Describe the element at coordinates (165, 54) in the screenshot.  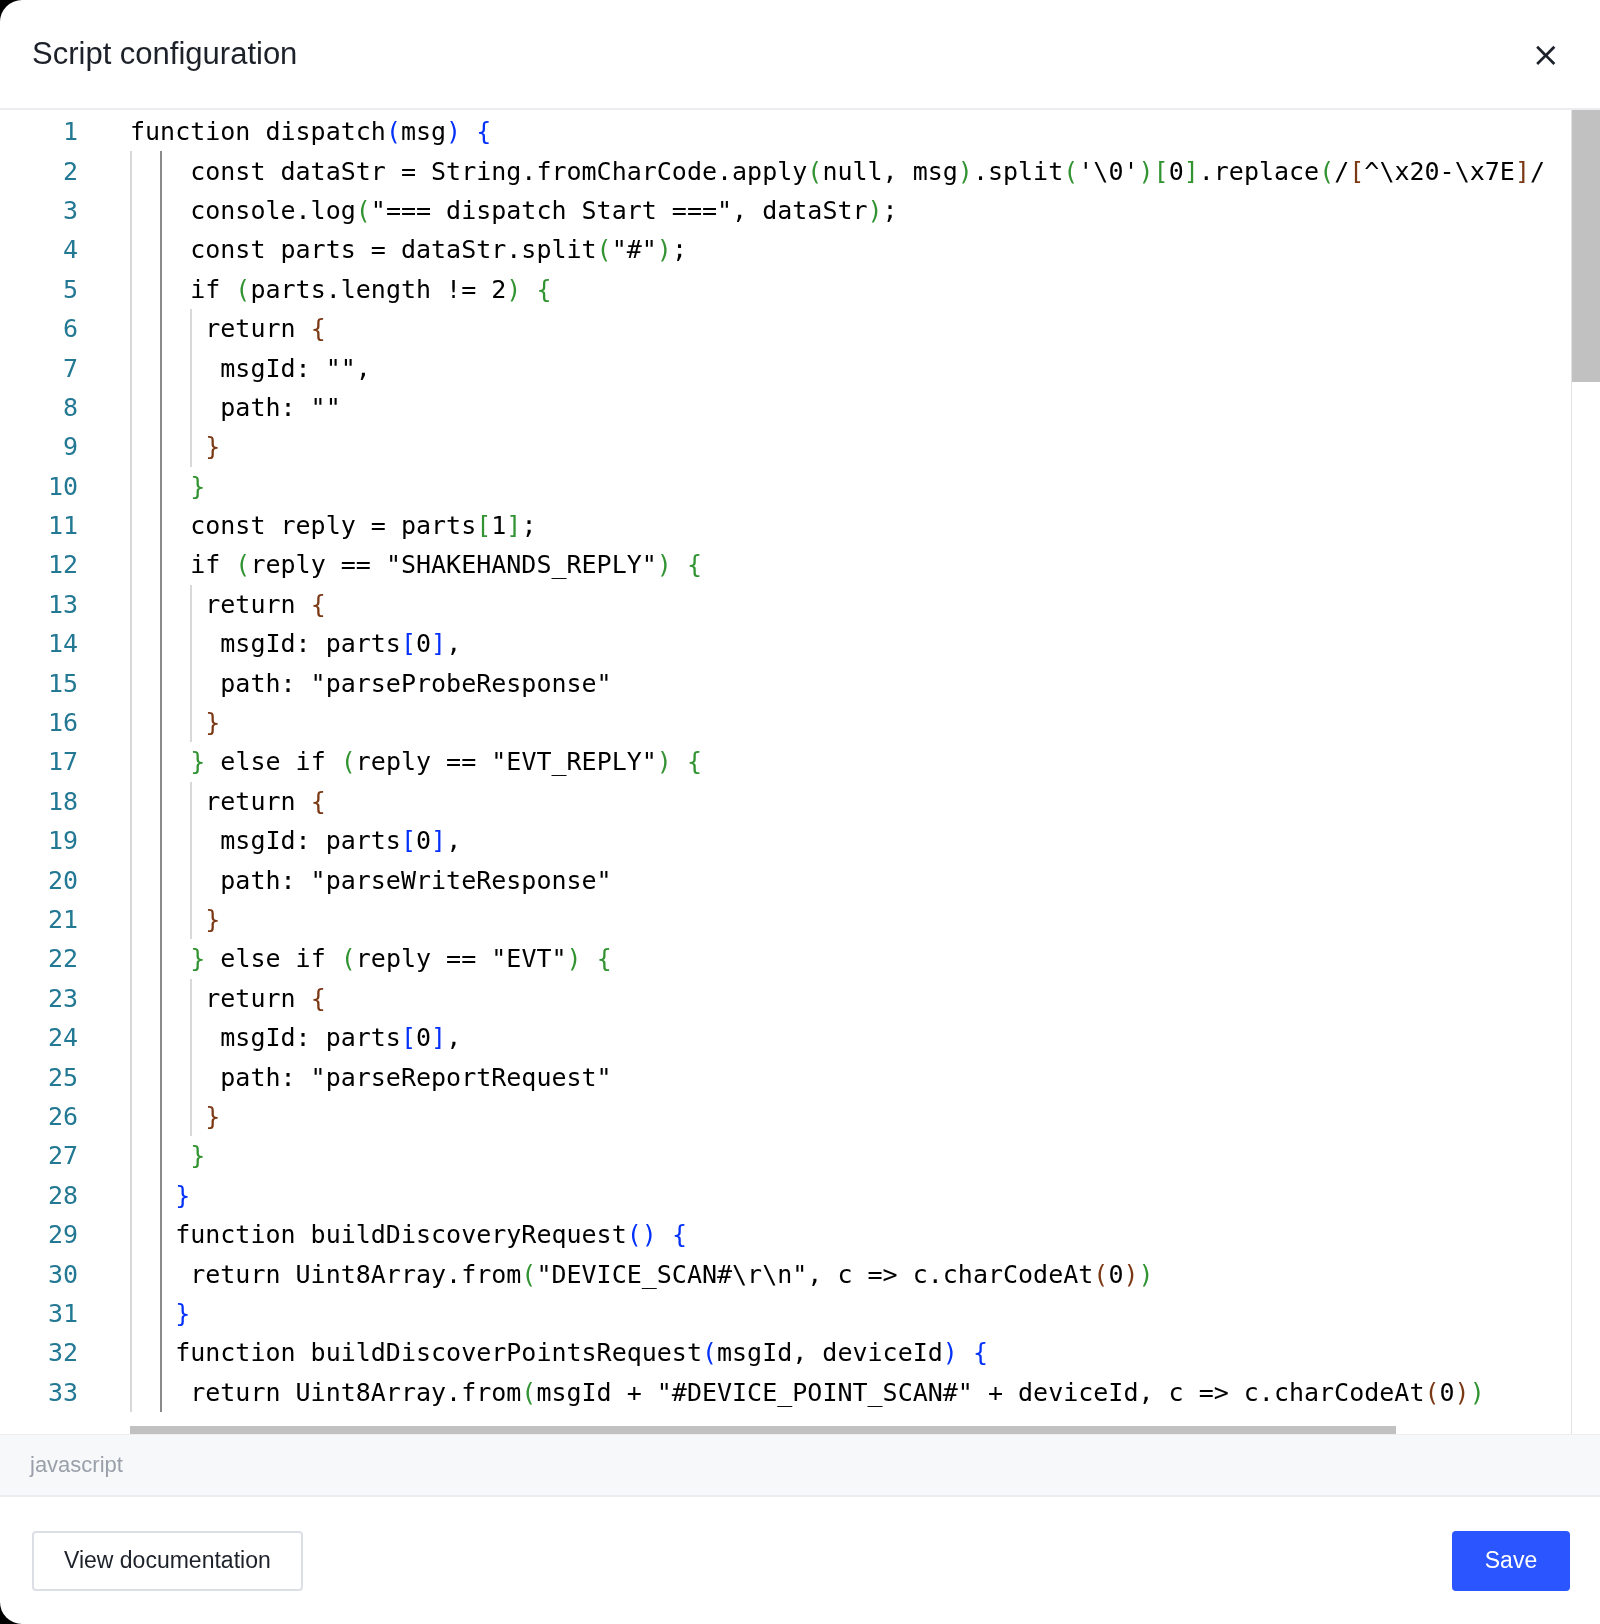
I see `dialog-title: Script configuration` at that location.